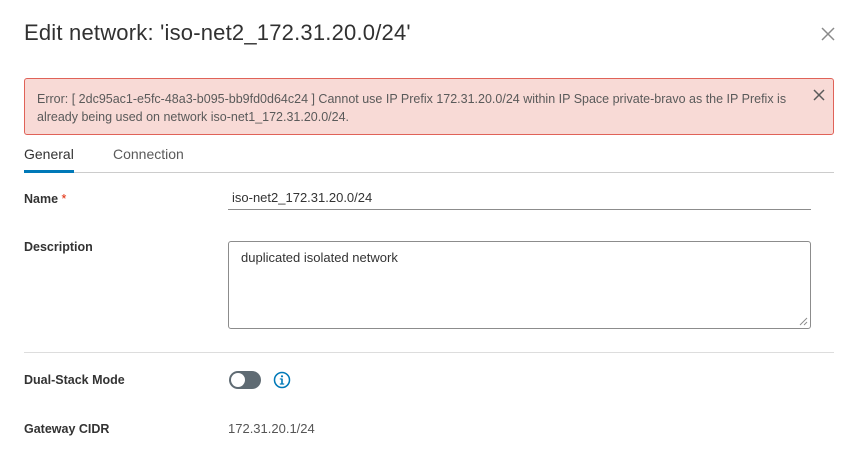 The image size is (858, 452). I want to click on toggle-knob, so click(238, 380).